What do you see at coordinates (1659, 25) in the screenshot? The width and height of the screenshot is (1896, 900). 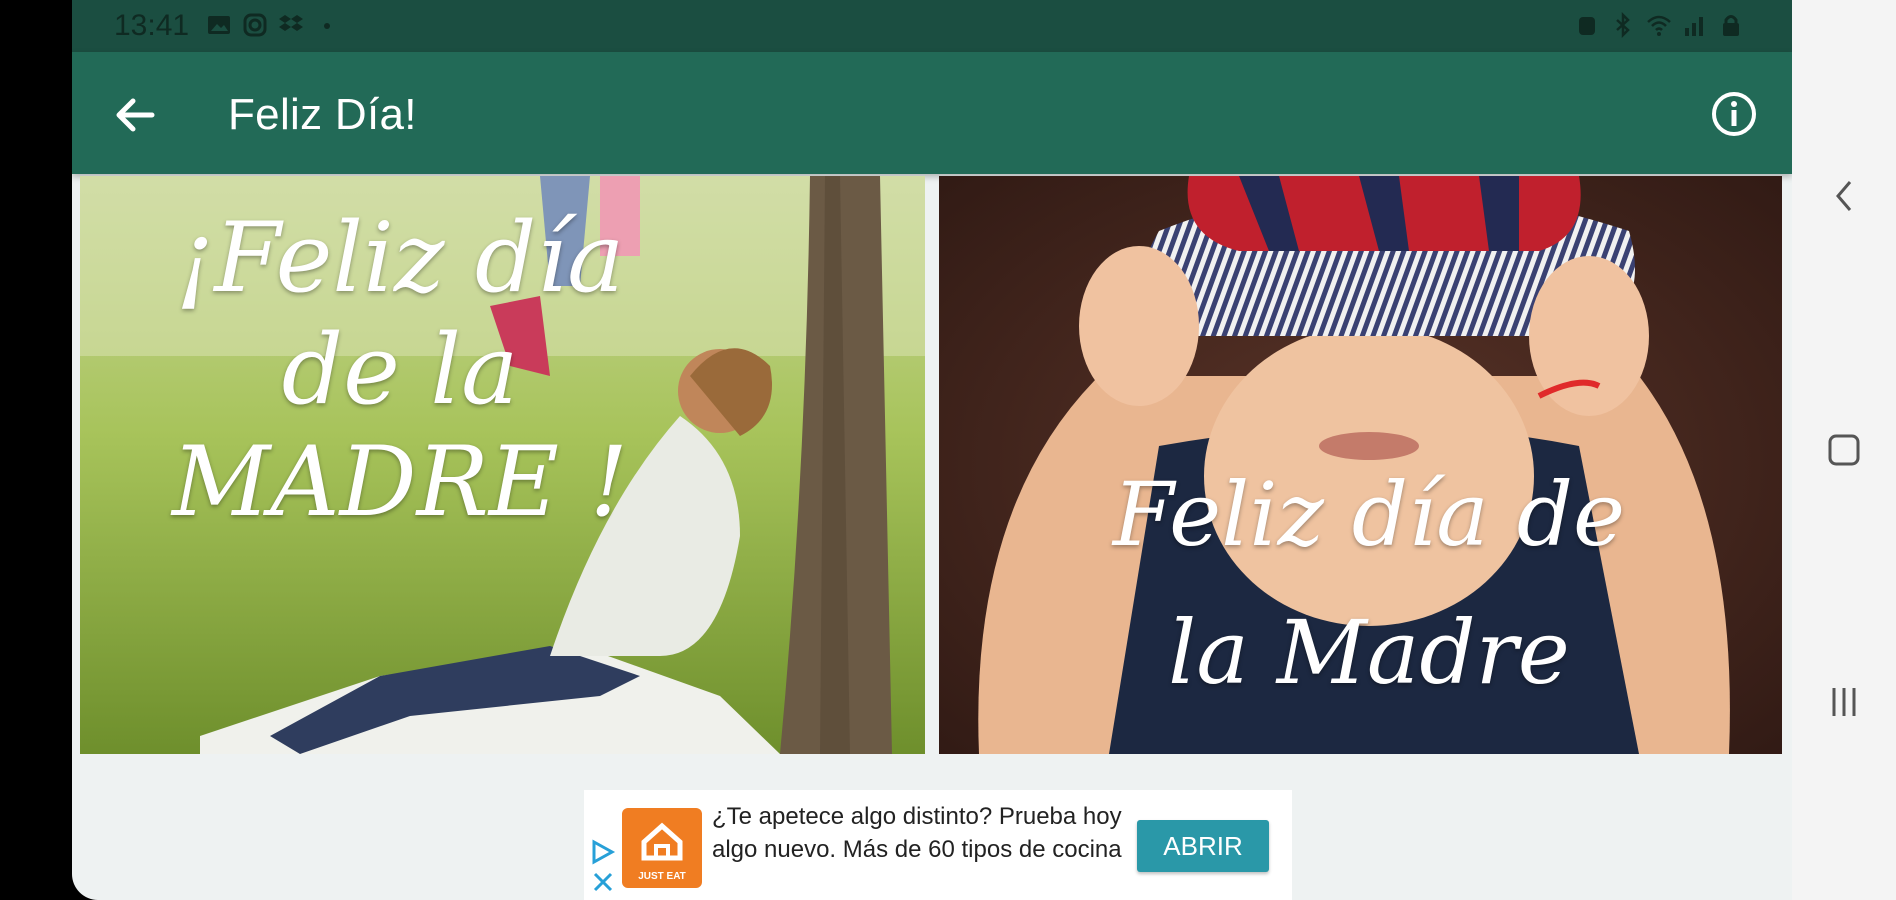 I see `wifi-icon` at bounding box center [1659, 25].